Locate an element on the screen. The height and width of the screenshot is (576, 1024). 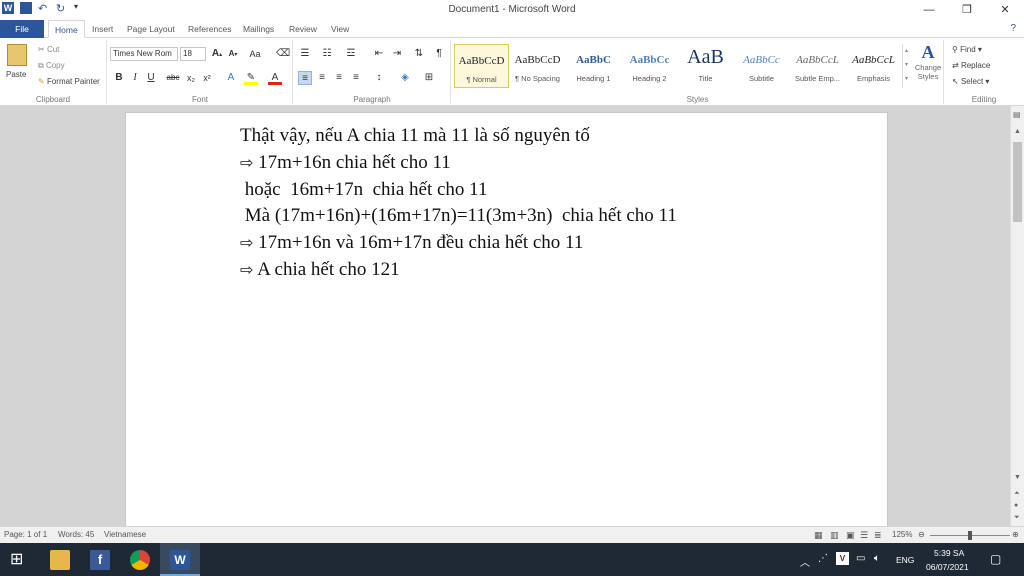
chrome-icon is located at coordinates (140, 560).